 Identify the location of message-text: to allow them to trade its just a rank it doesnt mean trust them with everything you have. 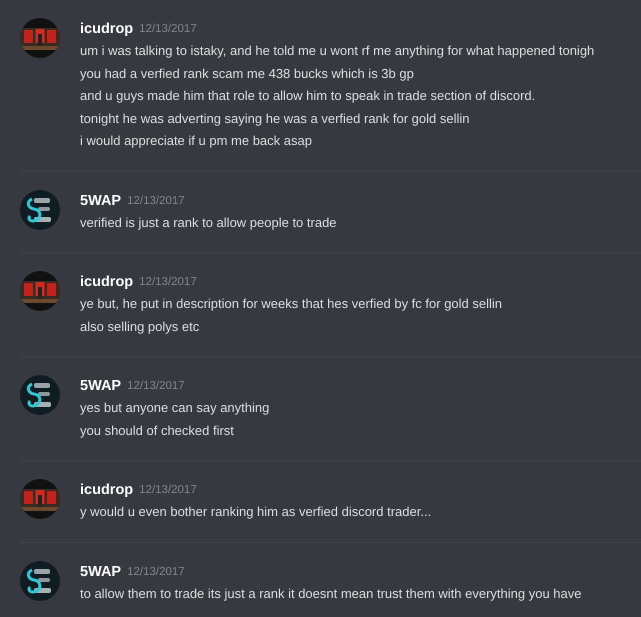
(331, 593).